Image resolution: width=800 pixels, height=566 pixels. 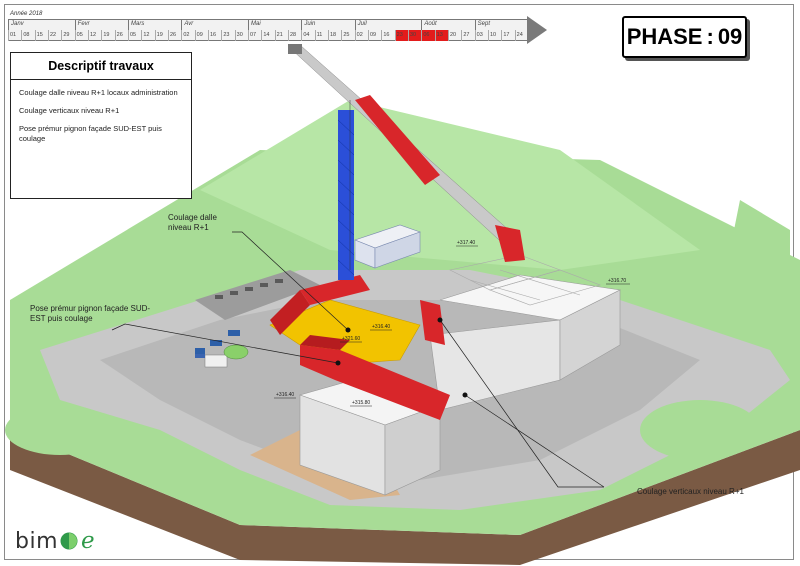 What do you see at coordinates (69, 541) in the screenshot?
I see `logo-circle-icon` at bounding box center [69, 541].